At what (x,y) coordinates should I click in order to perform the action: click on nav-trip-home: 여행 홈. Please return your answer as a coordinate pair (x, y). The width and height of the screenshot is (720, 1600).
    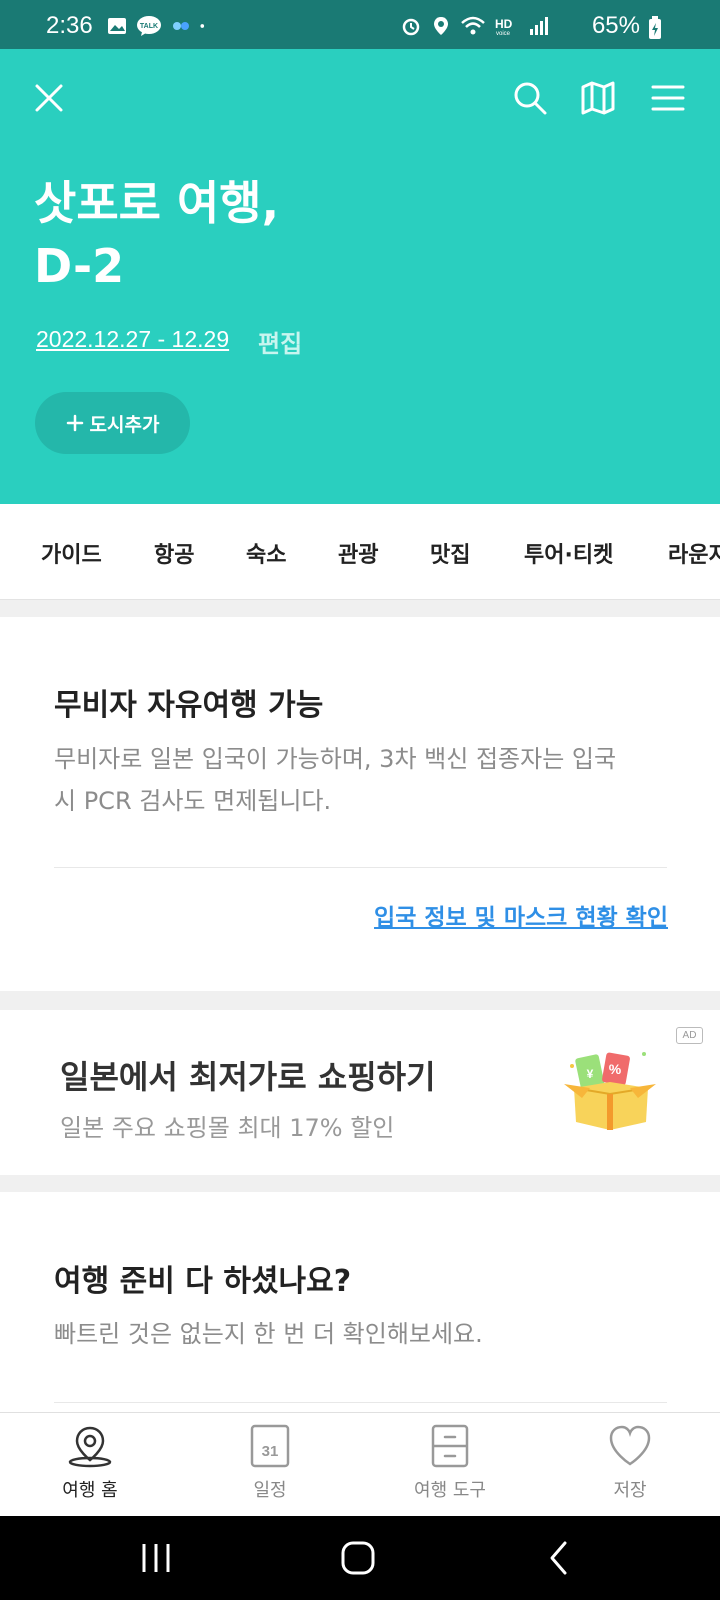
    Looking at the image, I should click on (90, 1463).